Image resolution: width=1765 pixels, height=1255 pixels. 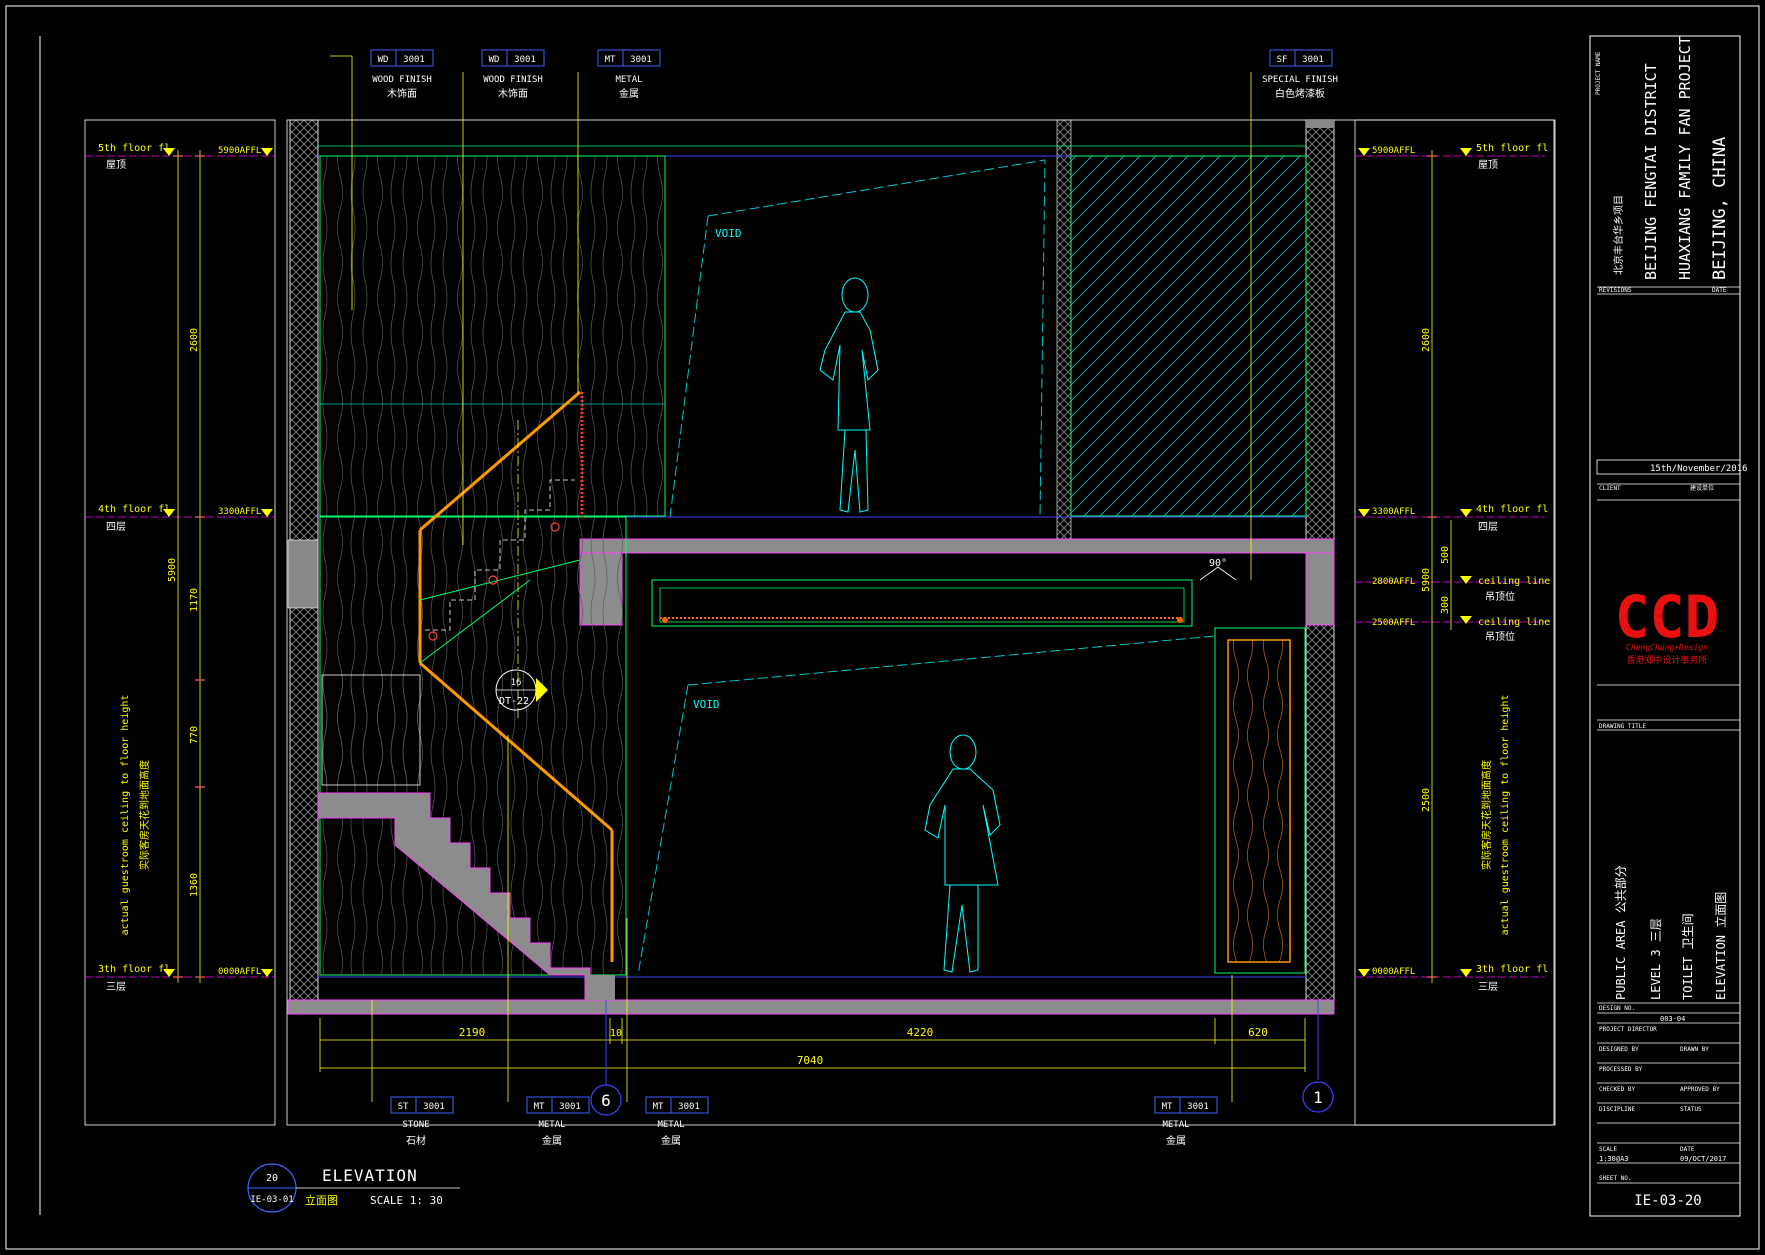 I want to click on level-4-value: 3300AFFL, so click(x=239, y=512).